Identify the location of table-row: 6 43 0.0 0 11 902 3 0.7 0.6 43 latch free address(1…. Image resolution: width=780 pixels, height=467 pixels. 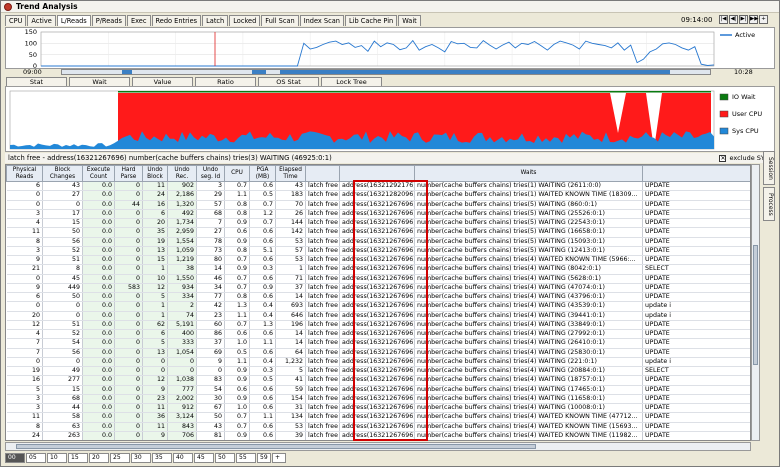
(378, 186).